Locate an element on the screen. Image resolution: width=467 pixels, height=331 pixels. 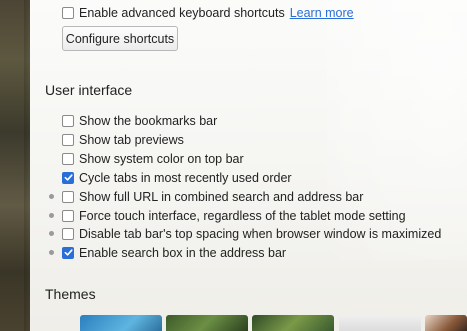
themes-heading: Themes is located at coordinates (70, 294).